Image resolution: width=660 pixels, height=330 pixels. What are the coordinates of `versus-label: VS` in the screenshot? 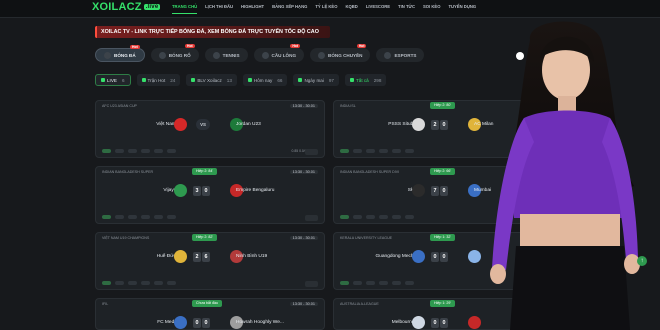 It's located at (203, 124).